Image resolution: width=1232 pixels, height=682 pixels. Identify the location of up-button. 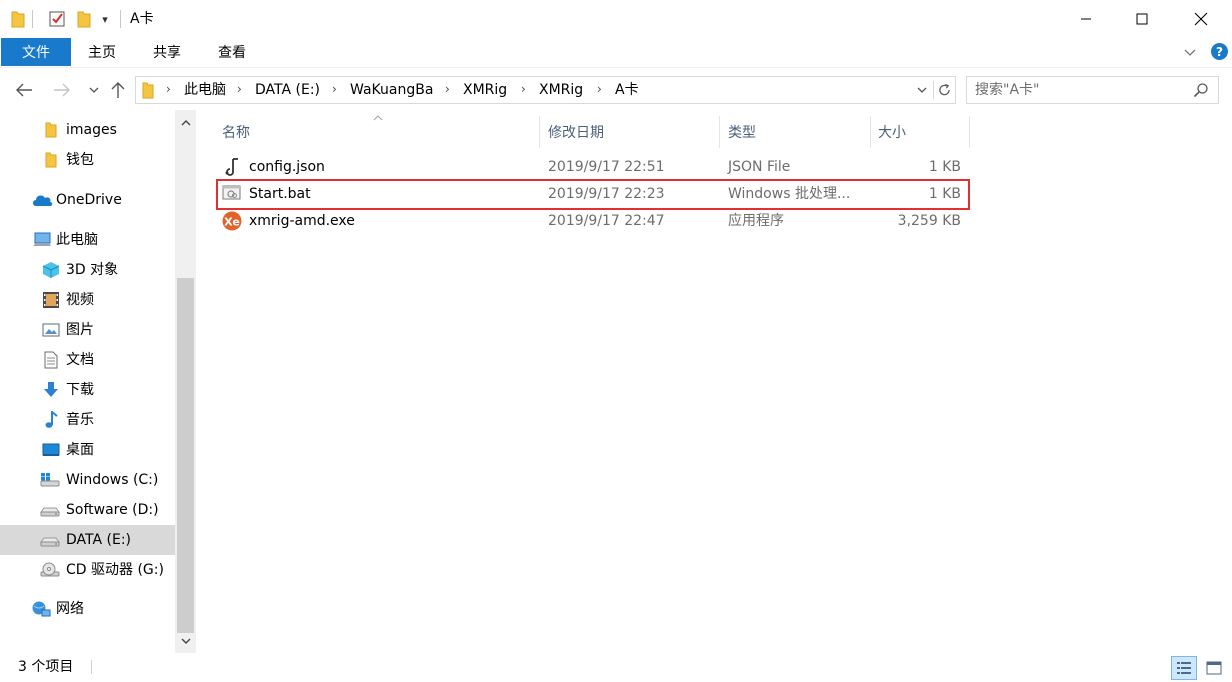
(118, 90).